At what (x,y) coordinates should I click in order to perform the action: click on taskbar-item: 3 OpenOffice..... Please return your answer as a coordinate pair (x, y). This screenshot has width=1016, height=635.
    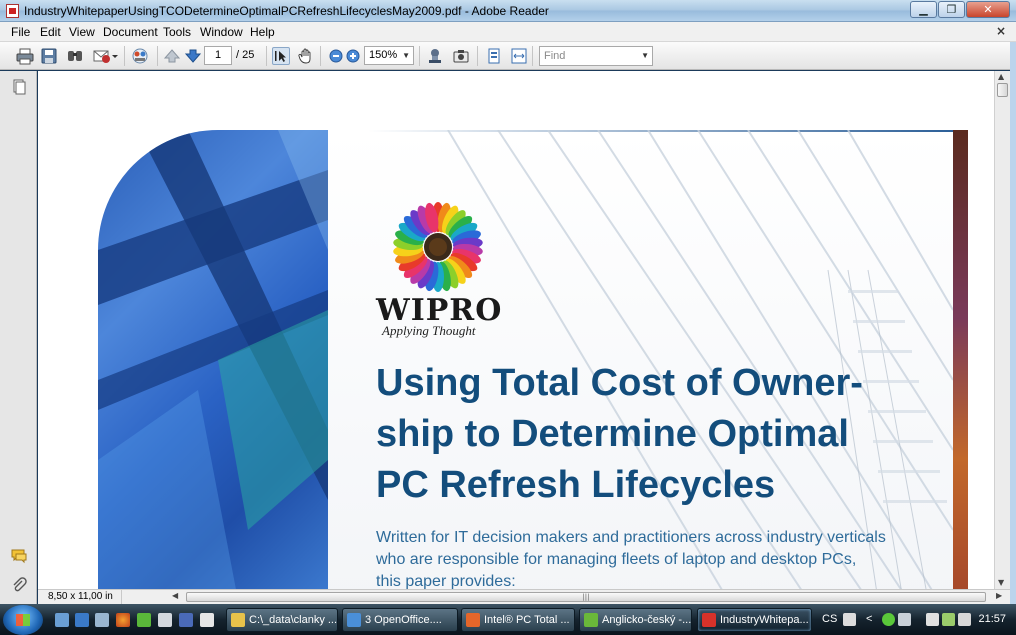
    Looking at the image, I should click on (400, 620).